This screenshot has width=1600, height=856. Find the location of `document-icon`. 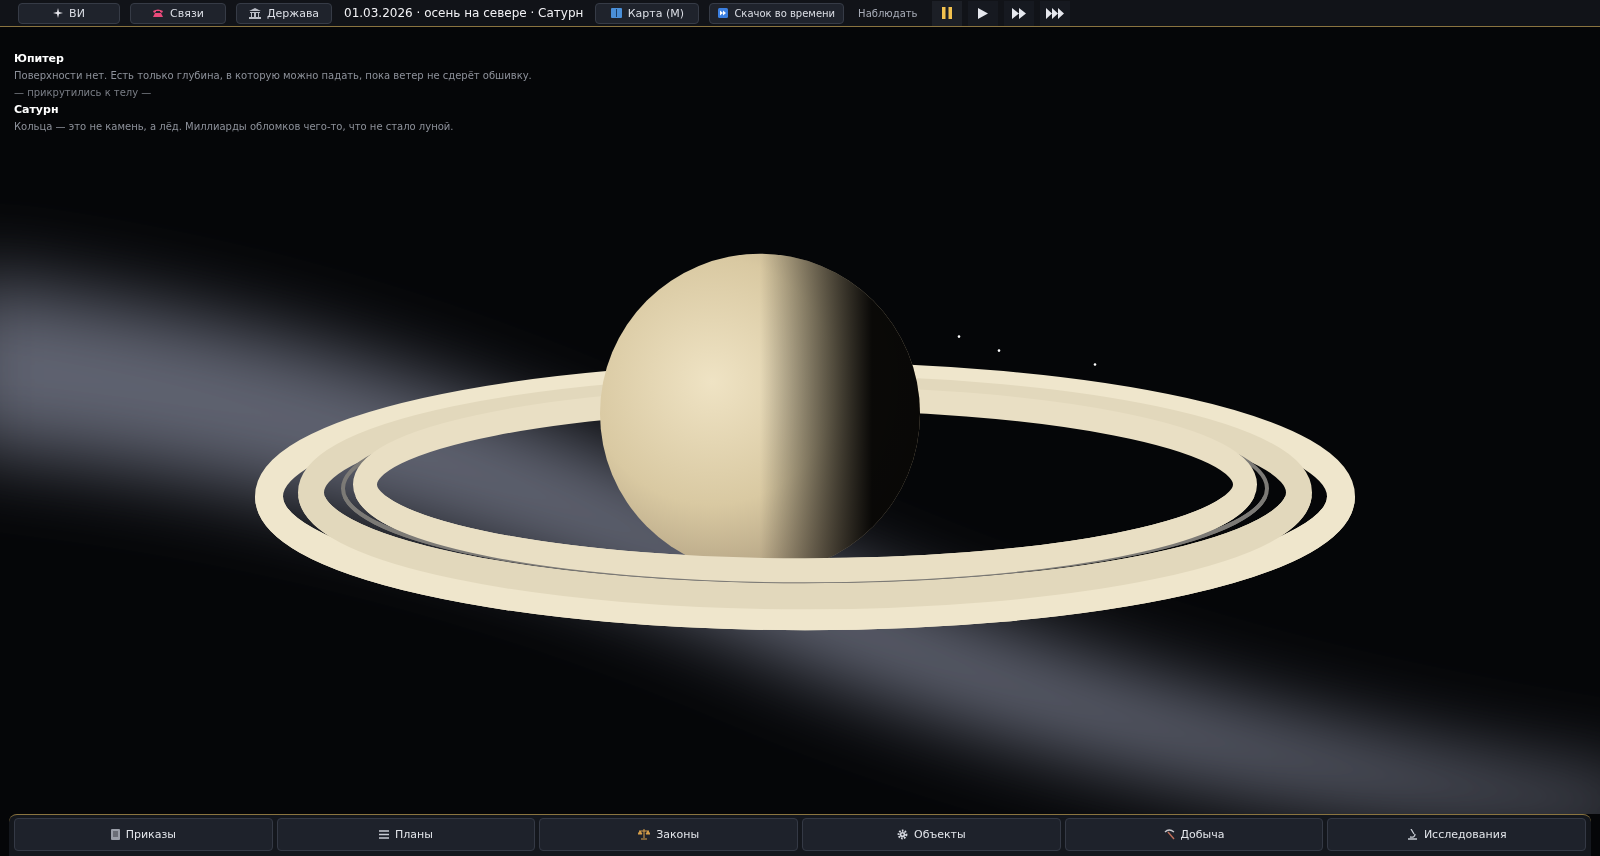

document-icon is located at coordinates (115, 834).